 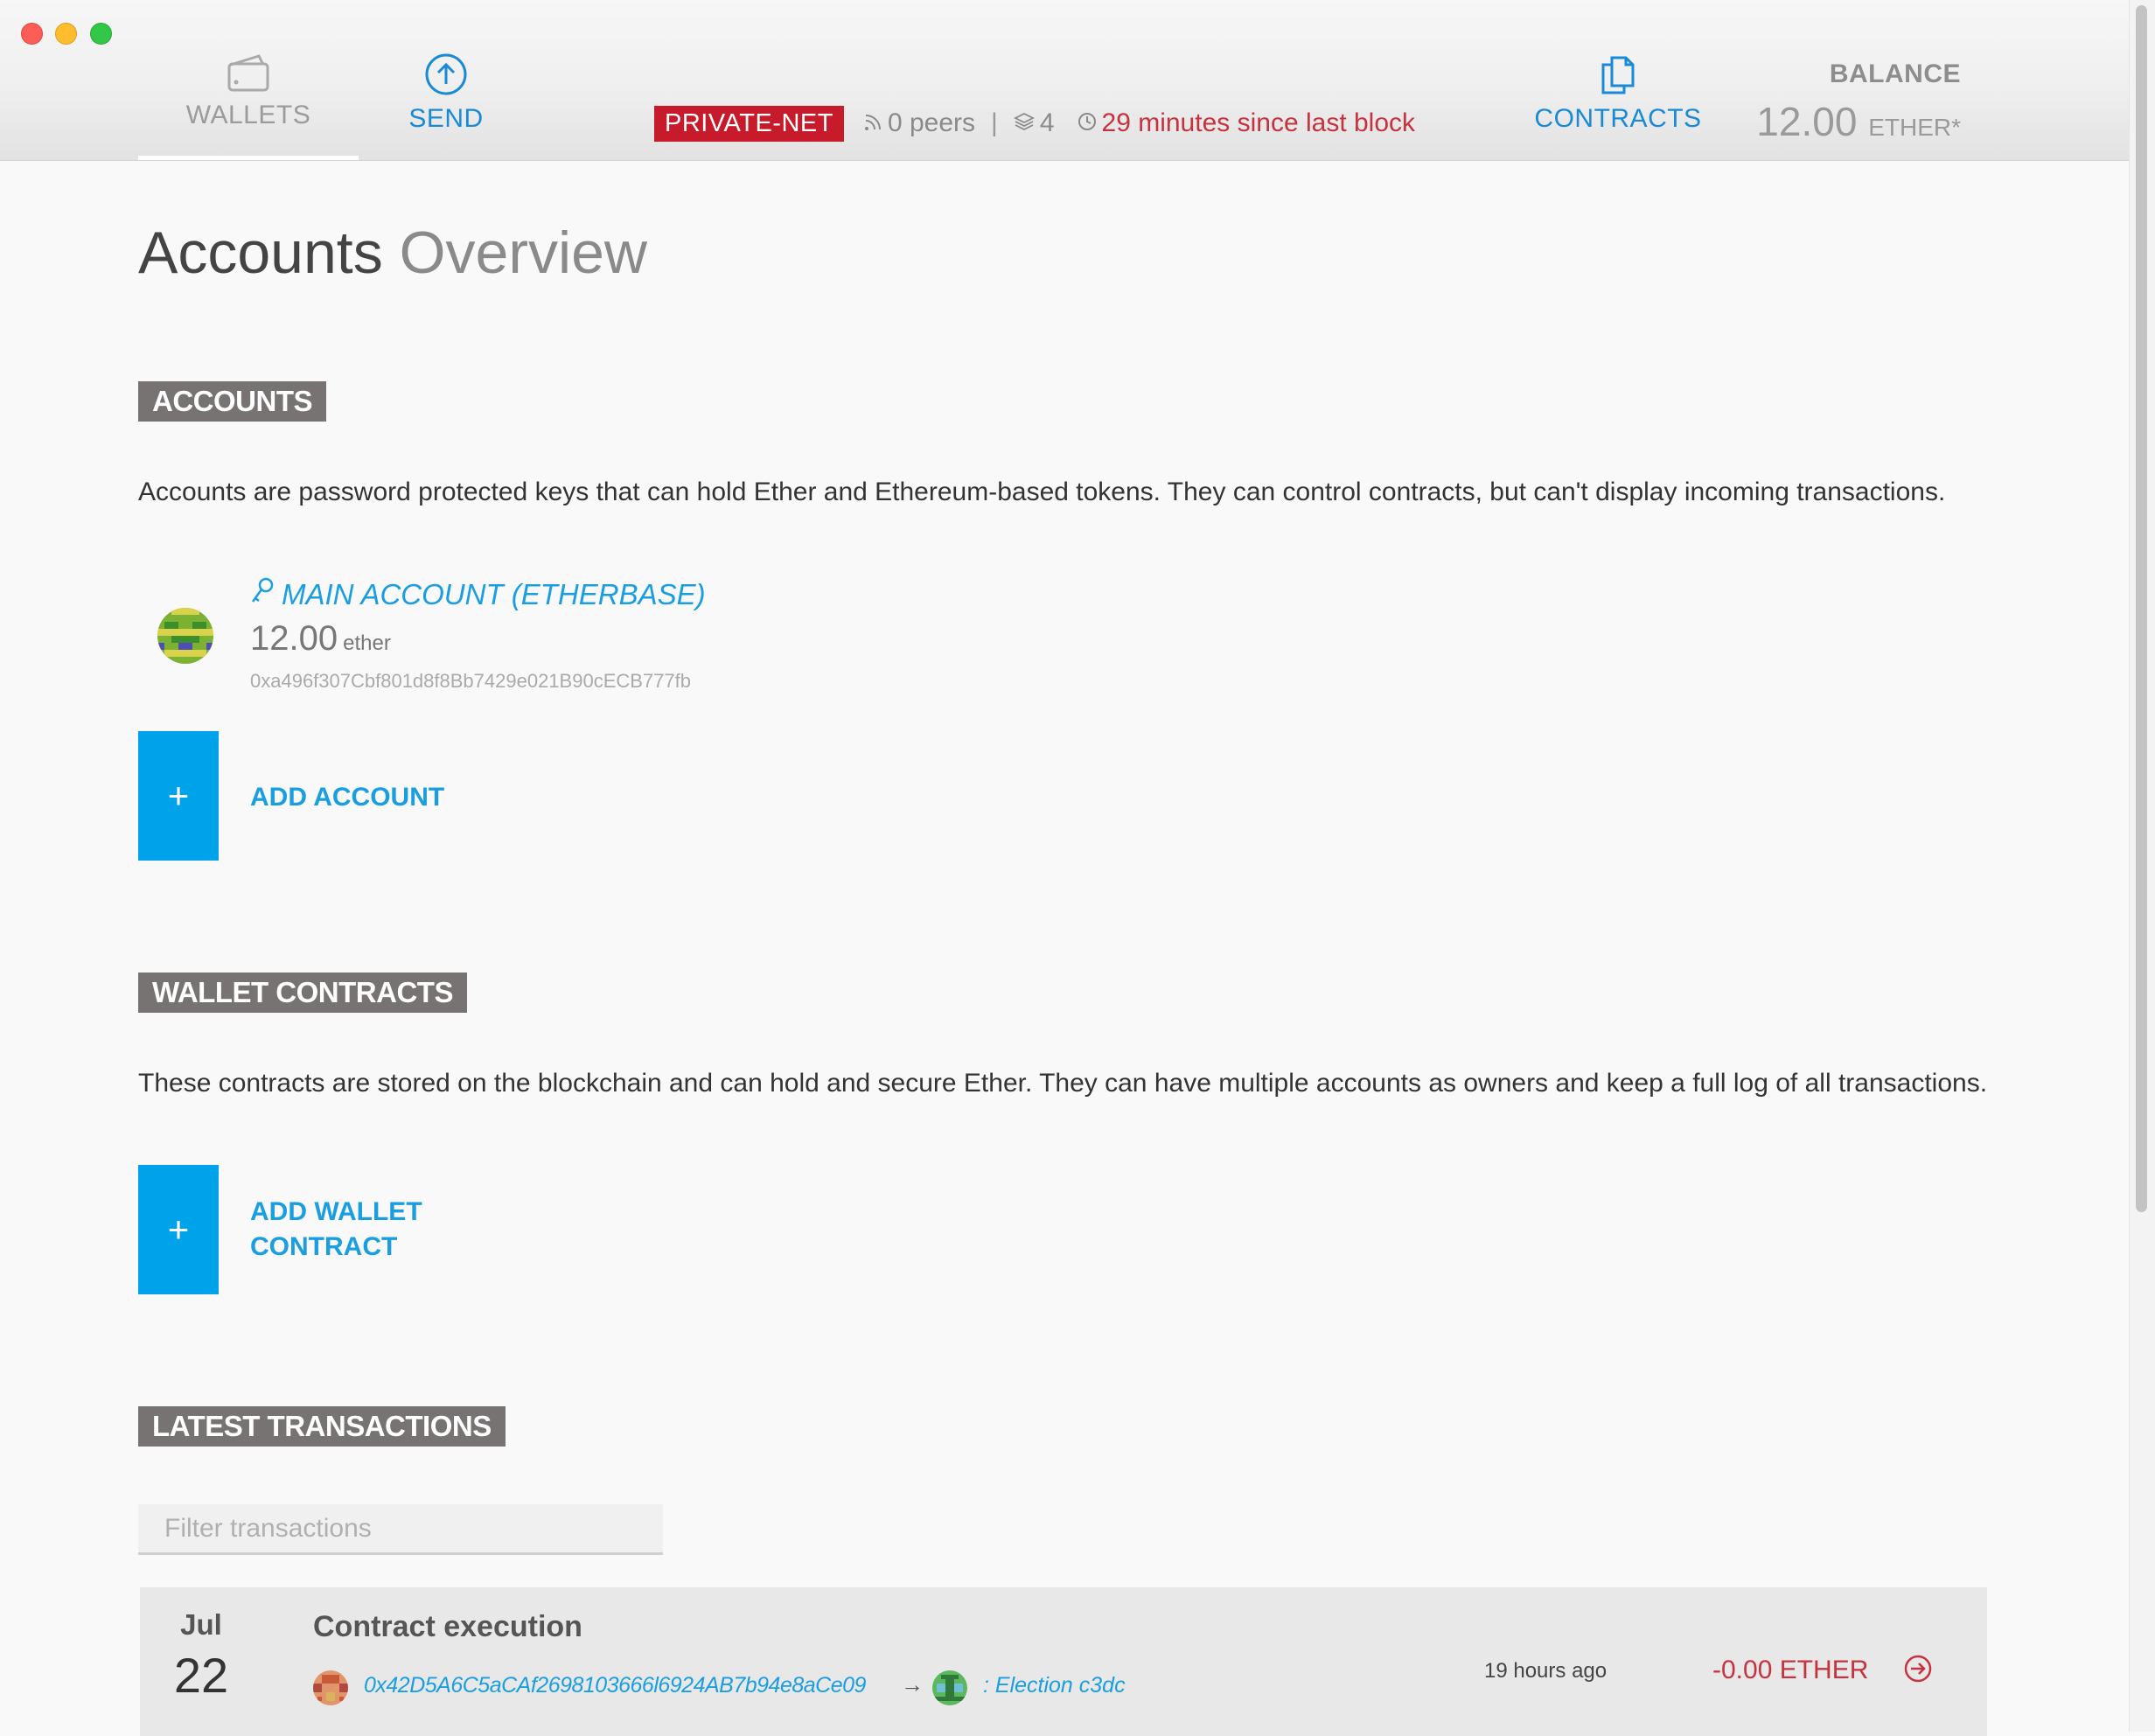 What do you see at coordinates (1791, 1670) in the screenshot?
I see `transaction-amount: -0.00 ETHER` at bounding box center [1791, 1670].